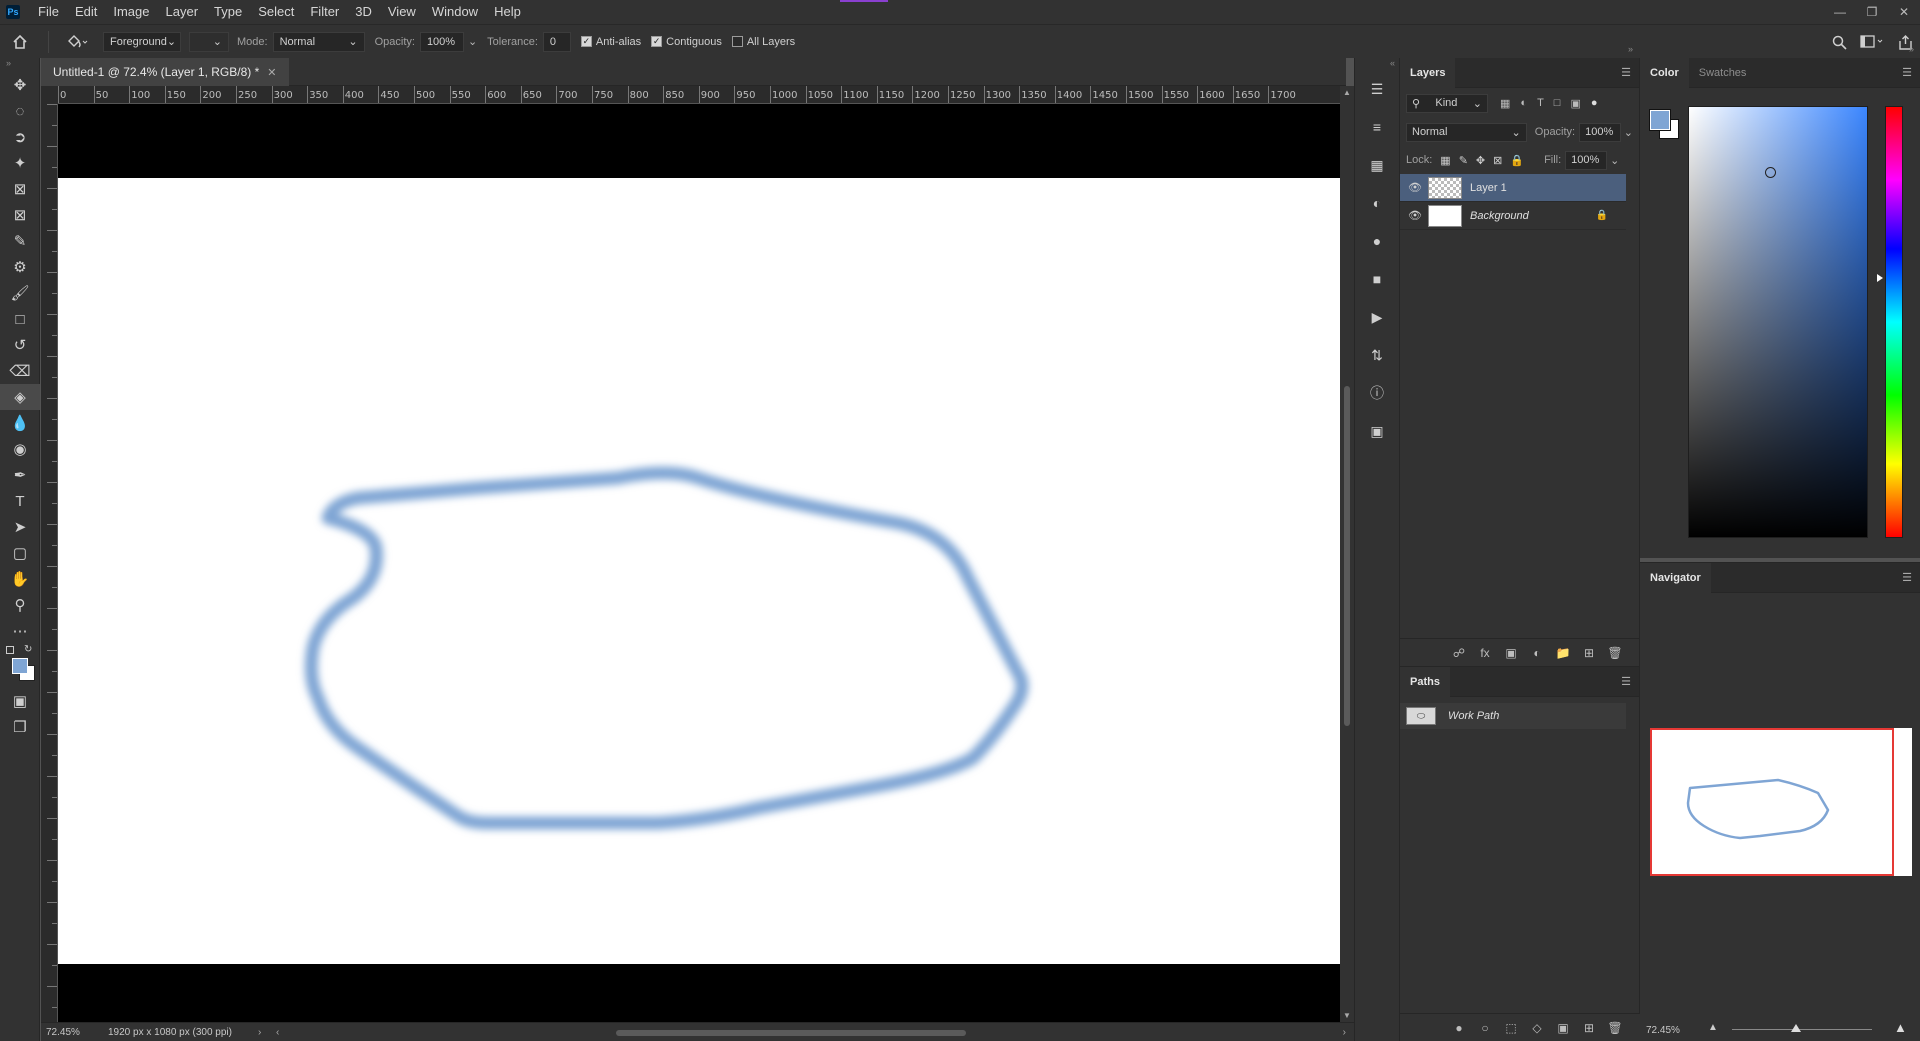 Image resolution: width=1920 pixels, height=1041 pixels. What do you see at coordinates (1377, 127) in the screenshot?
I see `adjustments-icon: ≡` at bounding box center [1377, 127].